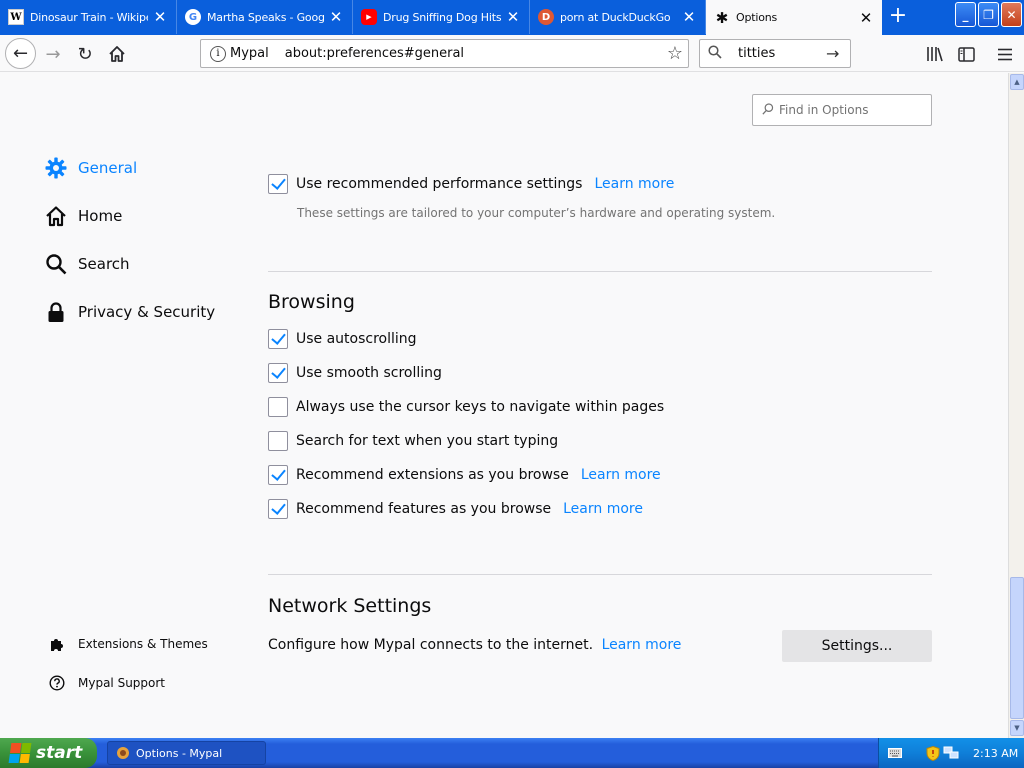 The width and height of the screenshot is (1024, 768). I want to click on keyboard-icon, so click(895, 753).